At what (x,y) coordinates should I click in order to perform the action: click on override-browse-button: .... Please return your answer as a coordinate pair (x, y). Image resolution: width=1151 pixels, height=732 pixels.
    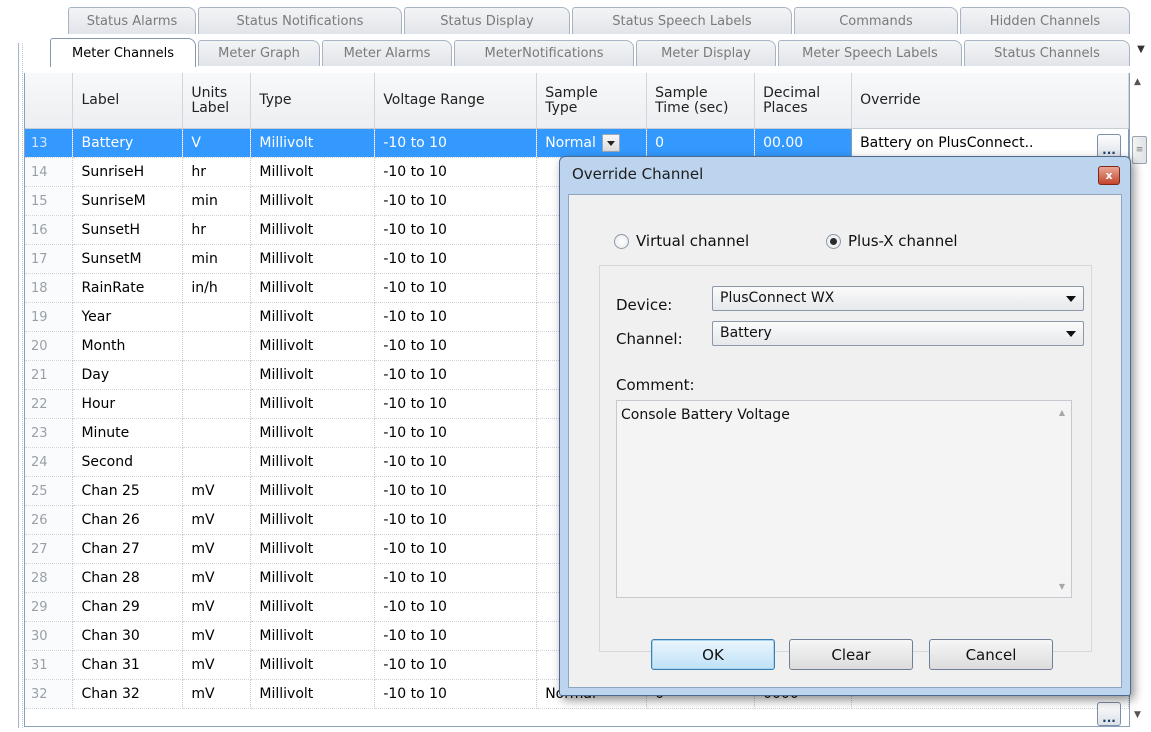
    Looking at the image, I should click on (1109, 146).